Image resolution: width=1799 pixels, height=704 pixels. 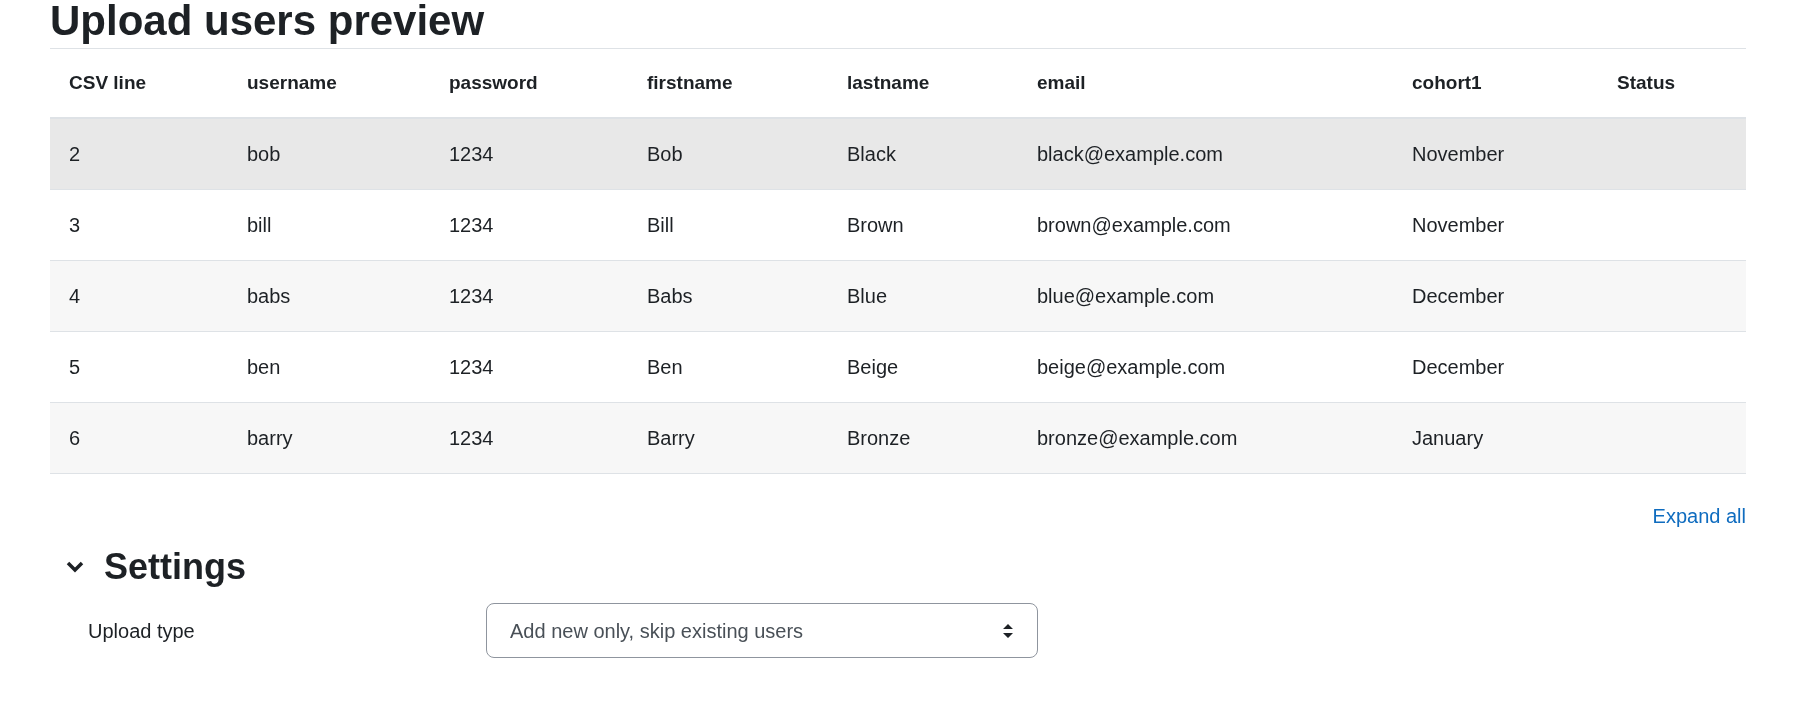 I want to click on table-cell: Beige, so click(x=873, y=367).